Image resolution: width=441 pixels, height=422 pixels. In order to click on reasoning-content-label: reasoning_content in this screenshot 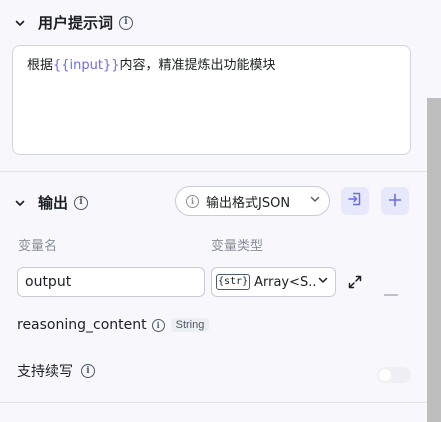, I will do `click(82, 325)`.